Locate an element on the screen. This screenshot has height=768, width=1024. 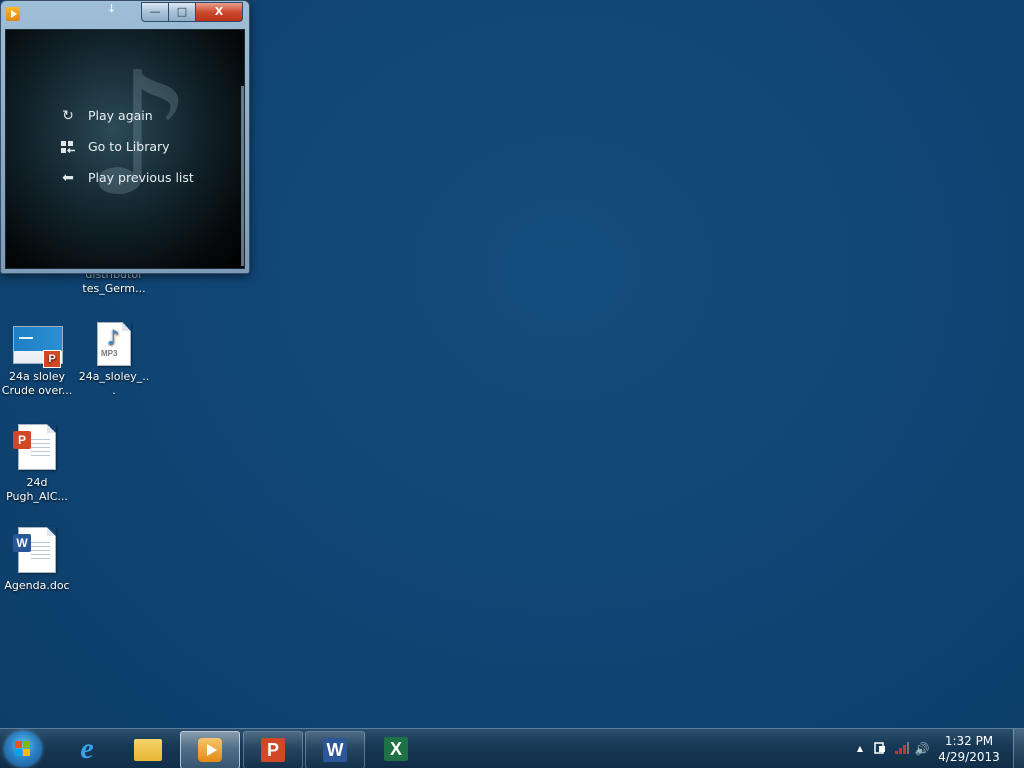
start-button is located at coordinates (23, 749).